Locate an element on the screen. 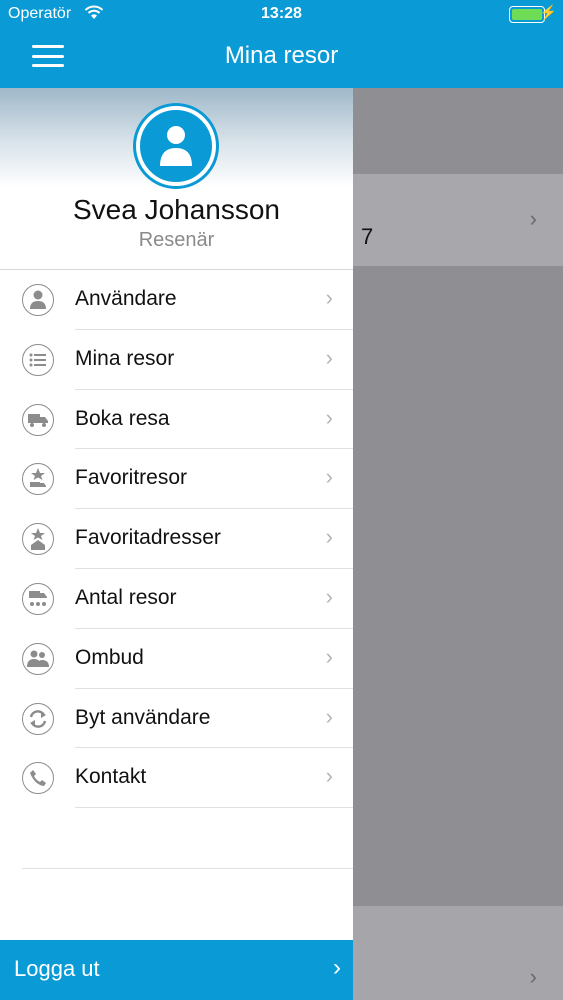 This screenshot has height=1000, width=563. profile-header: Svea Johansson Resenär is located at coordinates (176, 179).